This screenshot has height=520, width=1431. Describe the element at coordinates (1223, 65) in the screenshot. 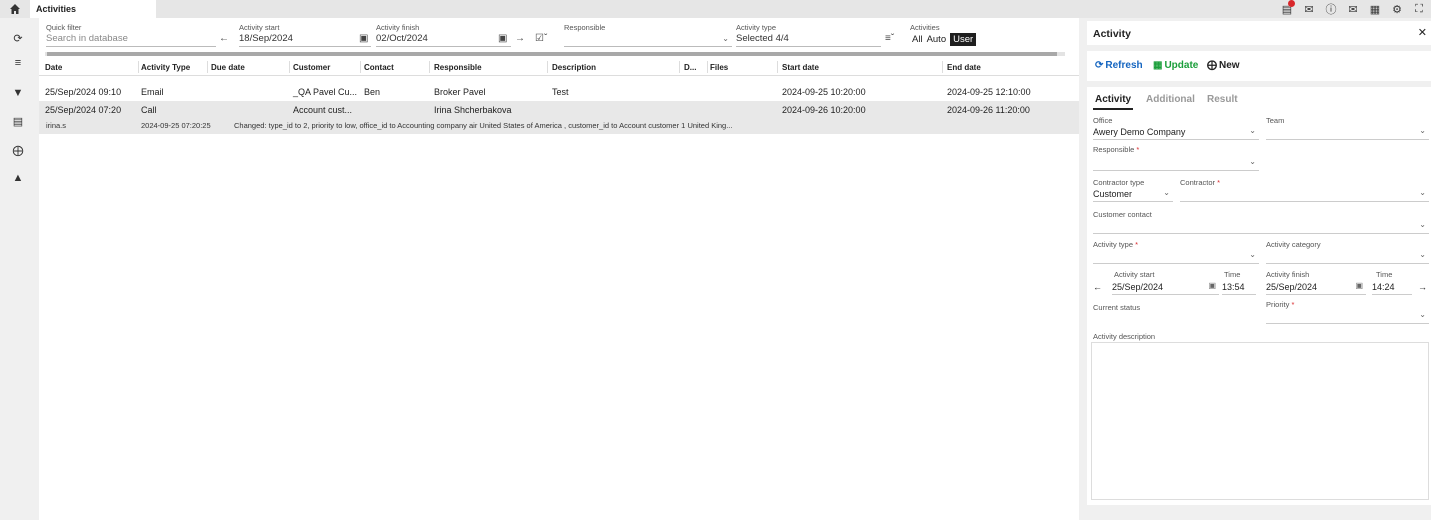

I see `new-button: ⨁ New` at that location.